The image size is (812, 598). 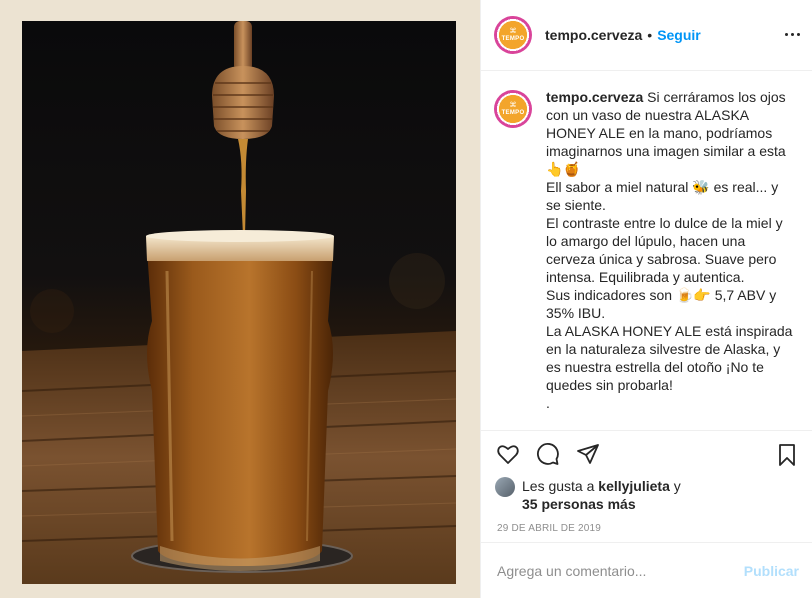 What do you see at coordinates (508, 454) in the screenshot?
I see `heart-icon` at bounding box center [508, 454].